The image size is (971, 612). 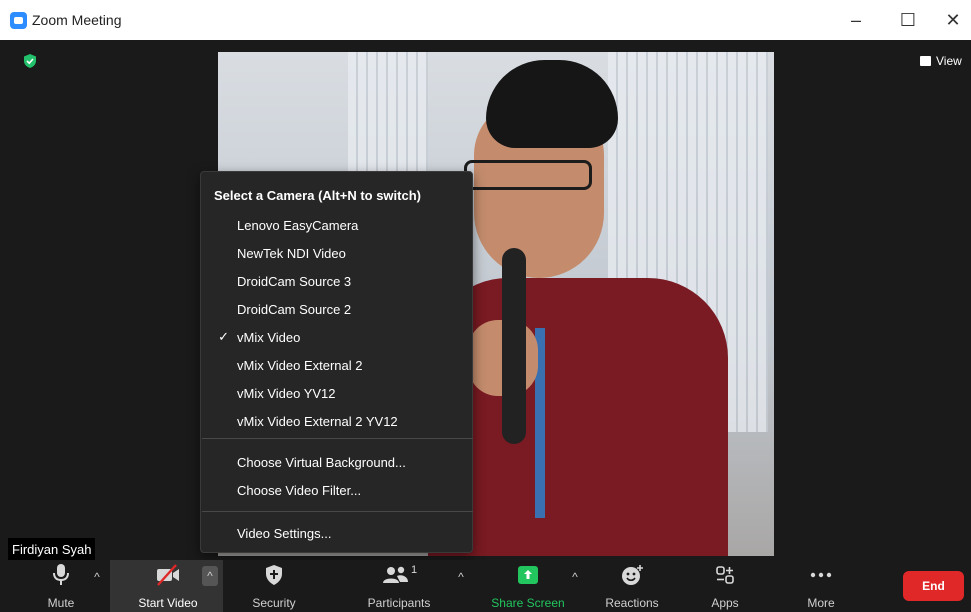 What do you see at coordinates (336, 309) in the screenshot?
I see `camera-option-droidcam-source-2: DroidCam Source 2` at bounding box center [336, 309].